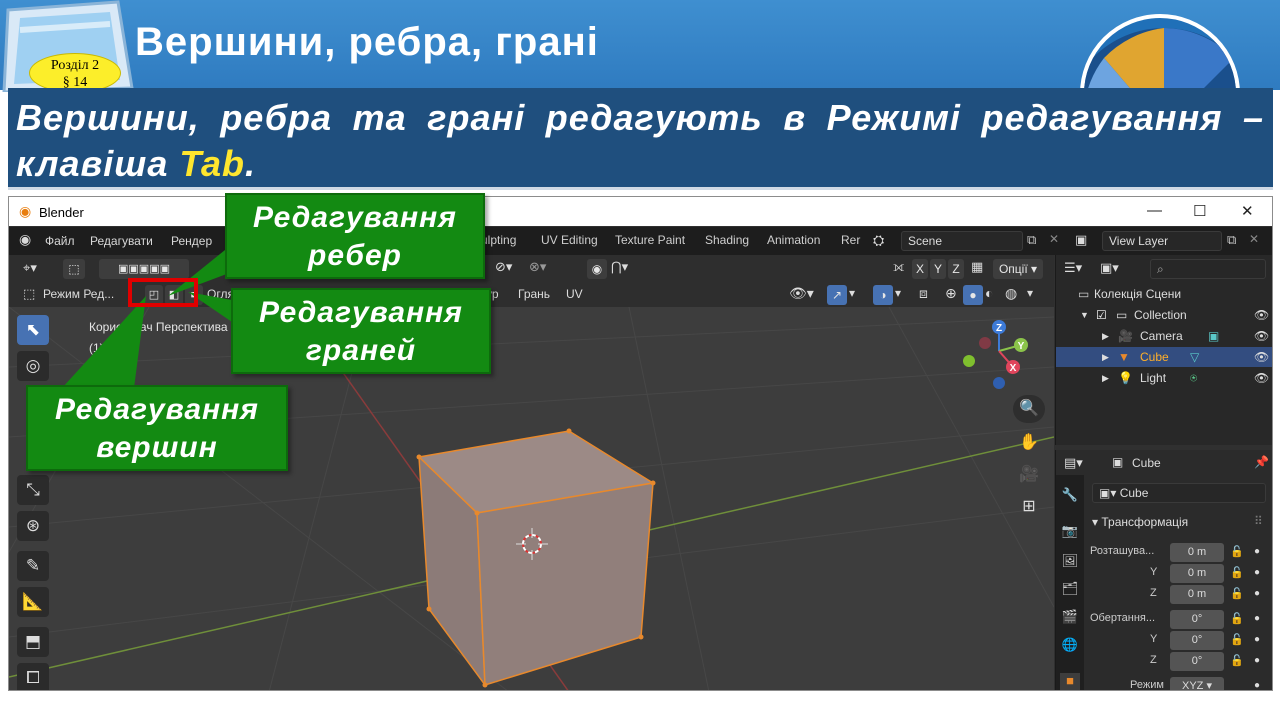  I want to click on vertices-pointer, so click(104, 342).